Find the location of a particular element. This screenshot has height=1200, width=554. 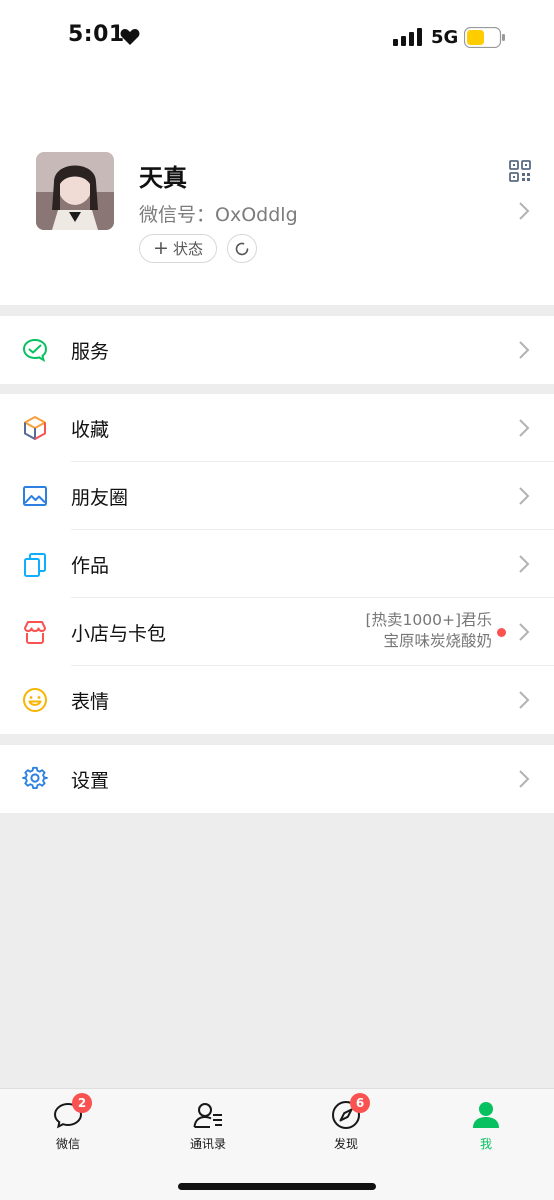

tab-me: 我 is located at coordinates (486, 1125).